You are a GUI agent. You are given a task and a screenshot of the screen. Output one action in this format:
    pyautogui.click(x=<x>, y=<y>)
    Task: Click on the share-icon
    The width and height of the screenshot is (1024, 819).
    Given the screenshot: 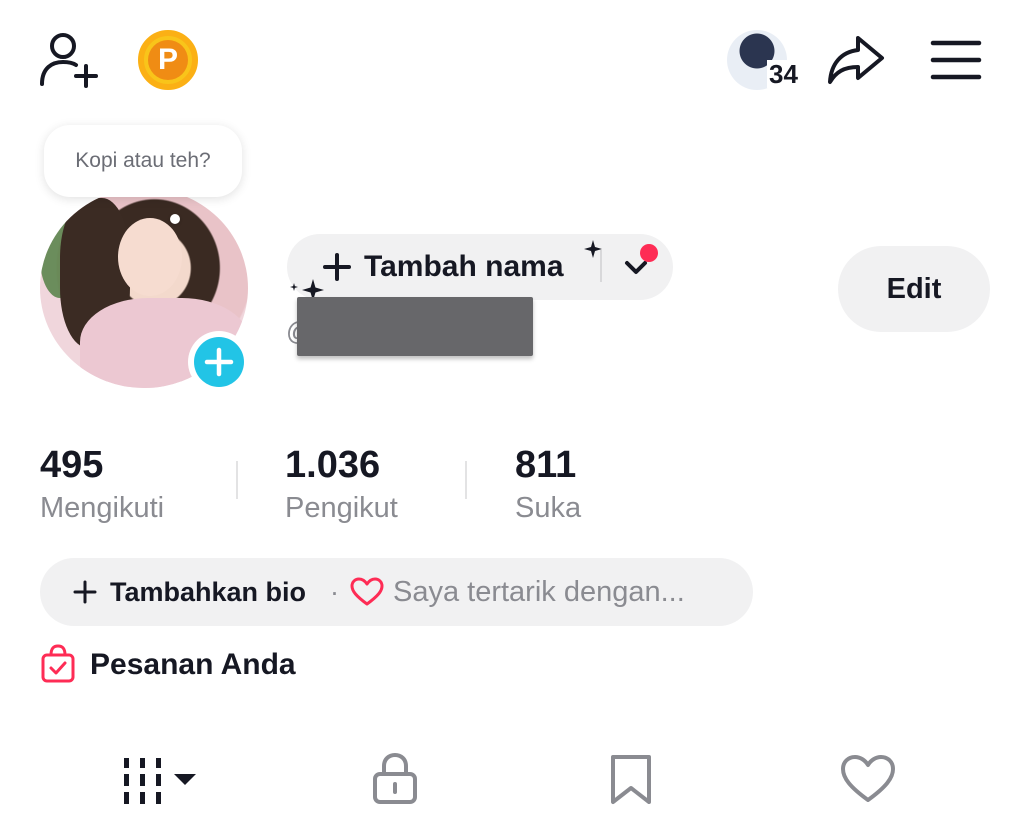 What is the action you would take?
    pyautogui.click(x=856, y=60)
    